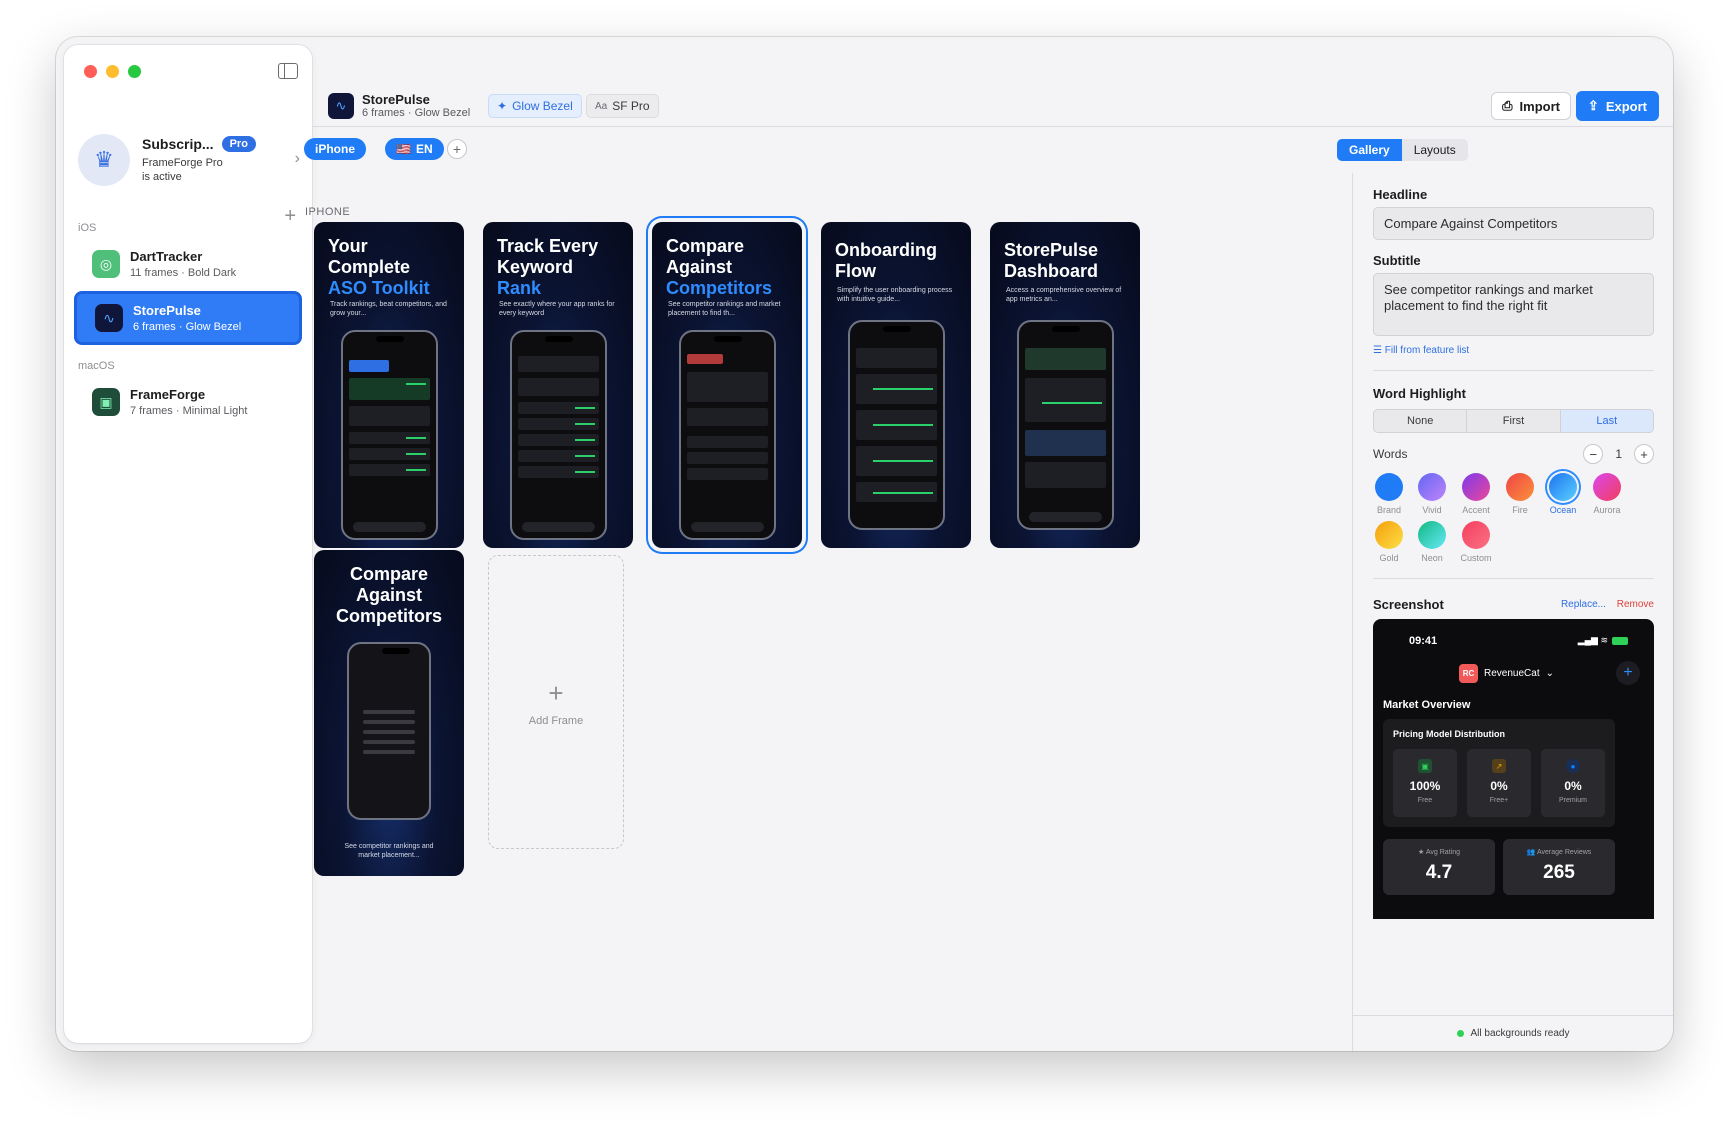 Image resolution: width=1728 pixels, height=1124 pixels. What do you see at coordinates (288, 71) in the screenshot?
I see `sidebar-toggle-icon` at bounding box center [288, 71].